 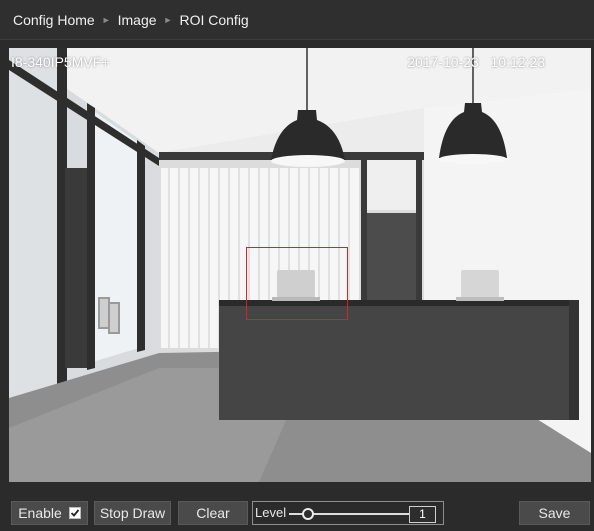 What do you see at coordinates (60, 62) in the screenshot?
I see `camera-name-overlay: I8-340IP5MVF+` at bounding box center [60, 62].